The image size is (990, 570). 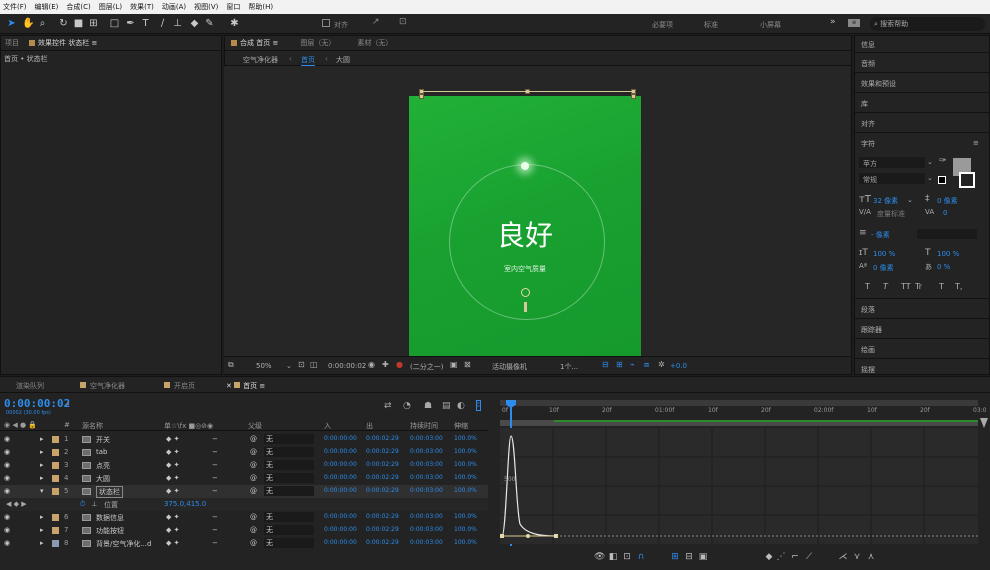 What do you see at coordinates (942, 180) in the screenshot?
I see `black-swatch` at bounding box center [942, 180].